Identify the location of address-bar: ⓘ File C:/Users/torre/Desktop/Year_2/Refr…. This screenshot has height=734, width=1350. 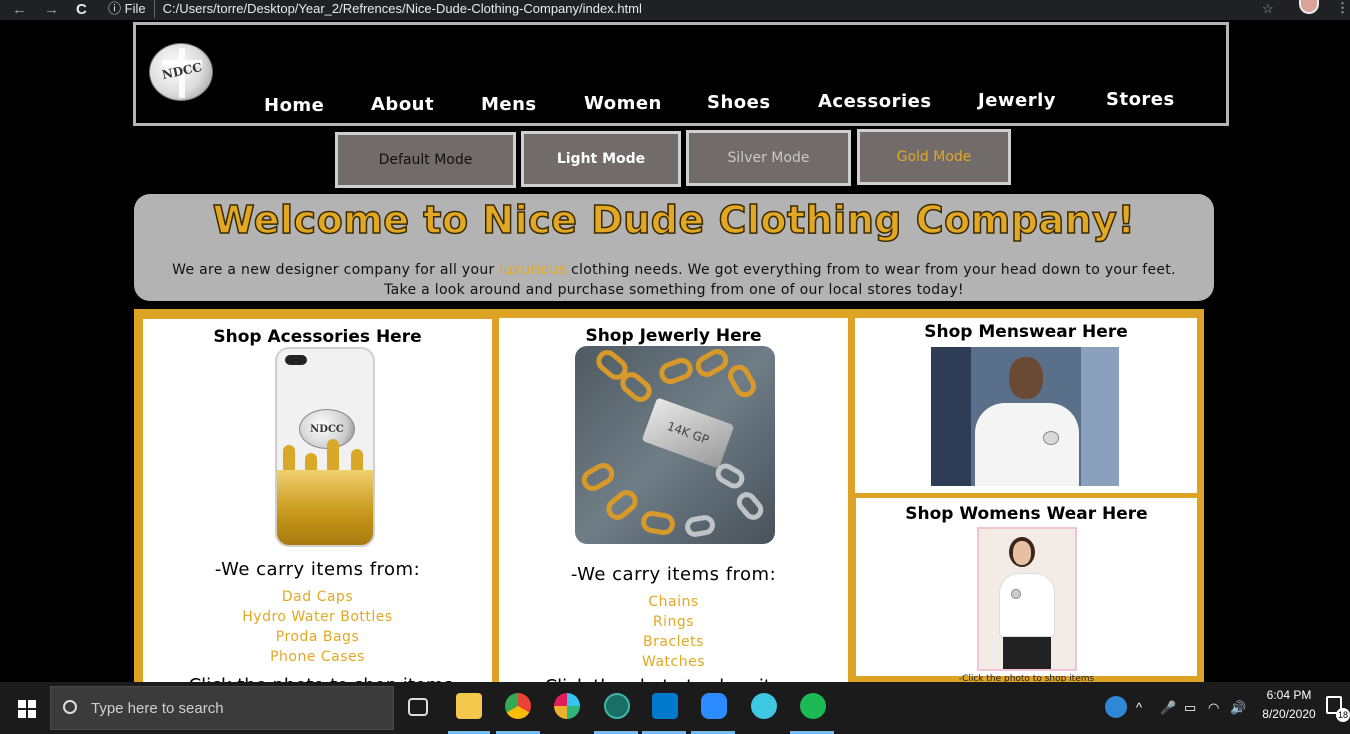
(678, 10).